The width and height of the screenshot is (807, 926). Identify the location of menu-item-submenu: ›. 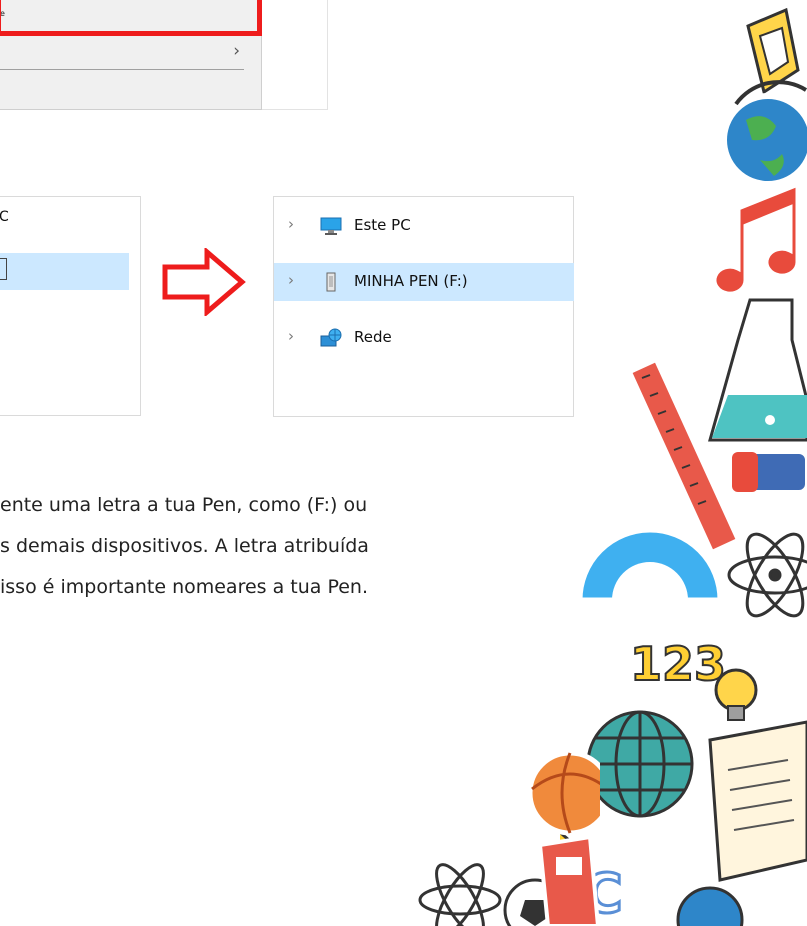
(123, 53).